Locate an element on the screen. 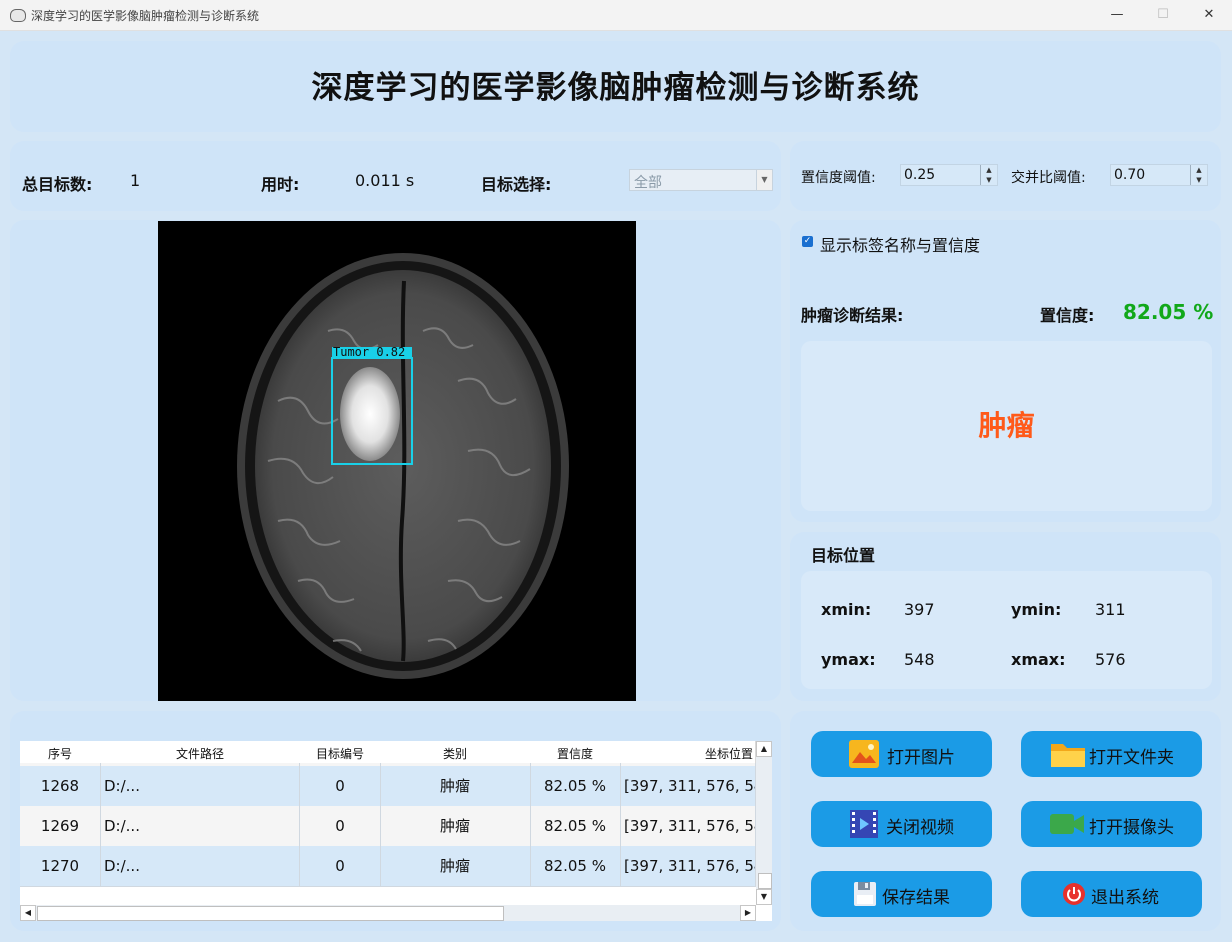  close-button: ✕ is located at coordinates (1209, 15).